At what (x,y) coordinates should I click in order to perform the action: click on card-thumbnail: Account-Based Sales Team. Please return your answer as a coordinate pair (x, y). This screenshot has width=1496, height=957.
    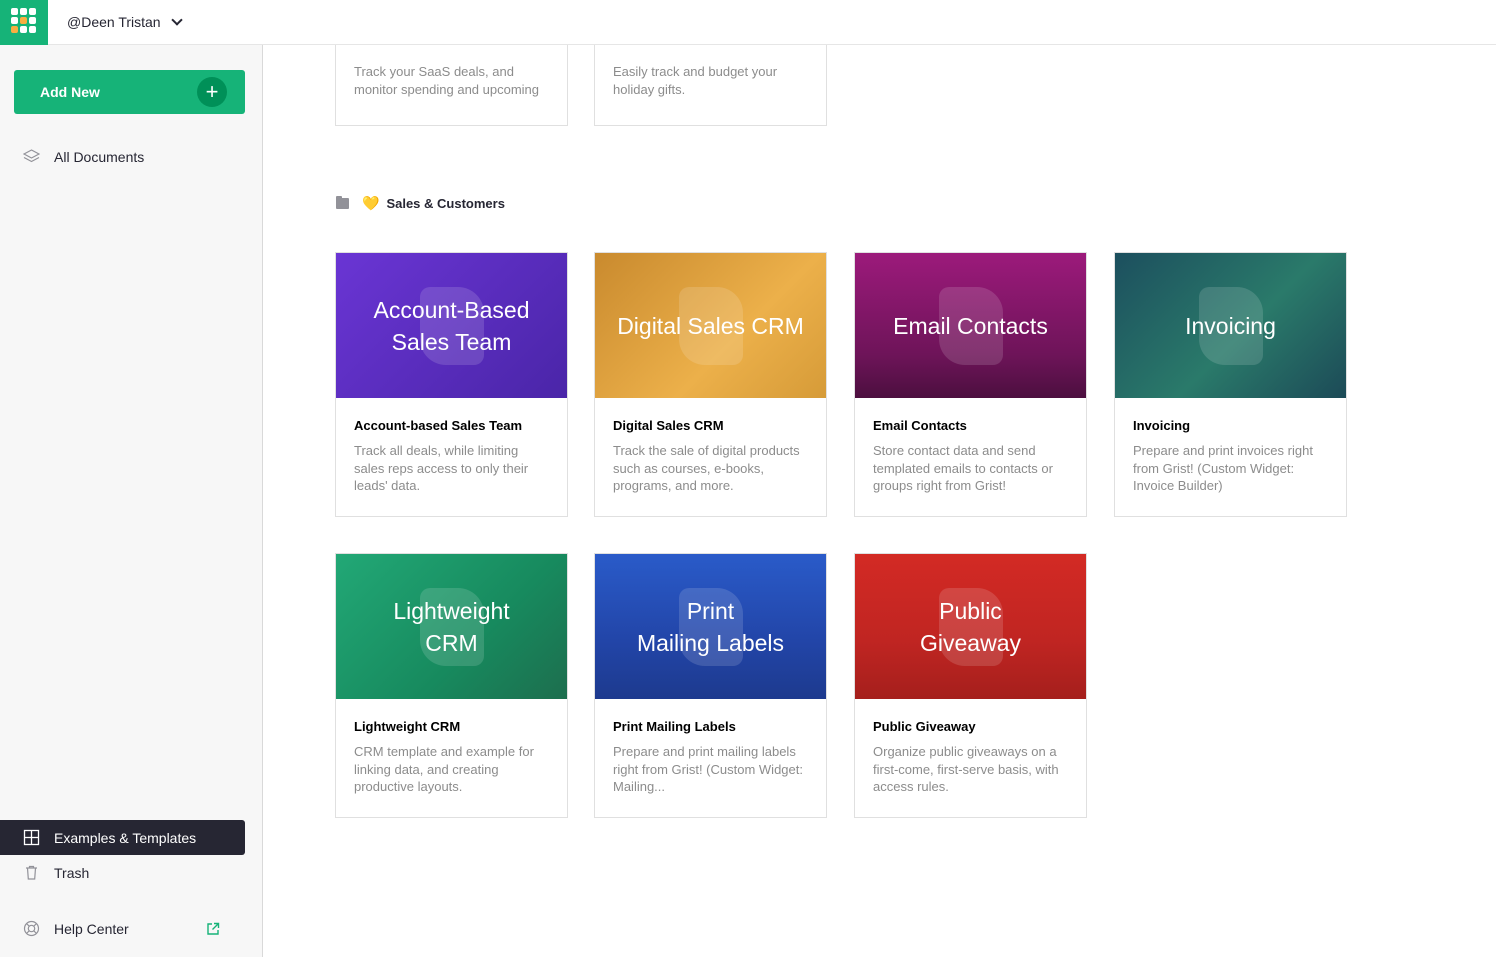
    Looking at the image, I should click on (451, 325).